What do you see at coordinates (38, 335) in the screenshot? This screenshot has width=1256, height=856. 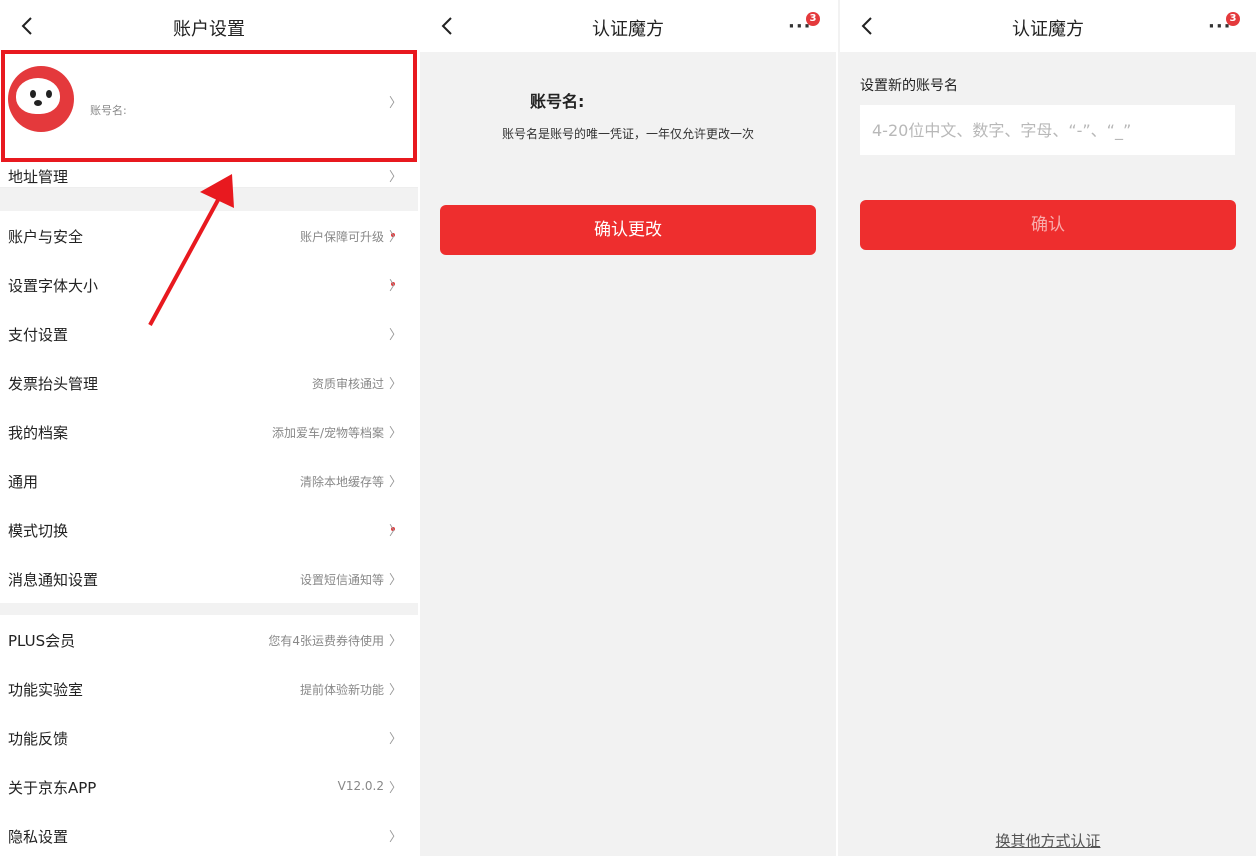 I see `settings-row-label: 支付设置` at bounding box center [38, 335].